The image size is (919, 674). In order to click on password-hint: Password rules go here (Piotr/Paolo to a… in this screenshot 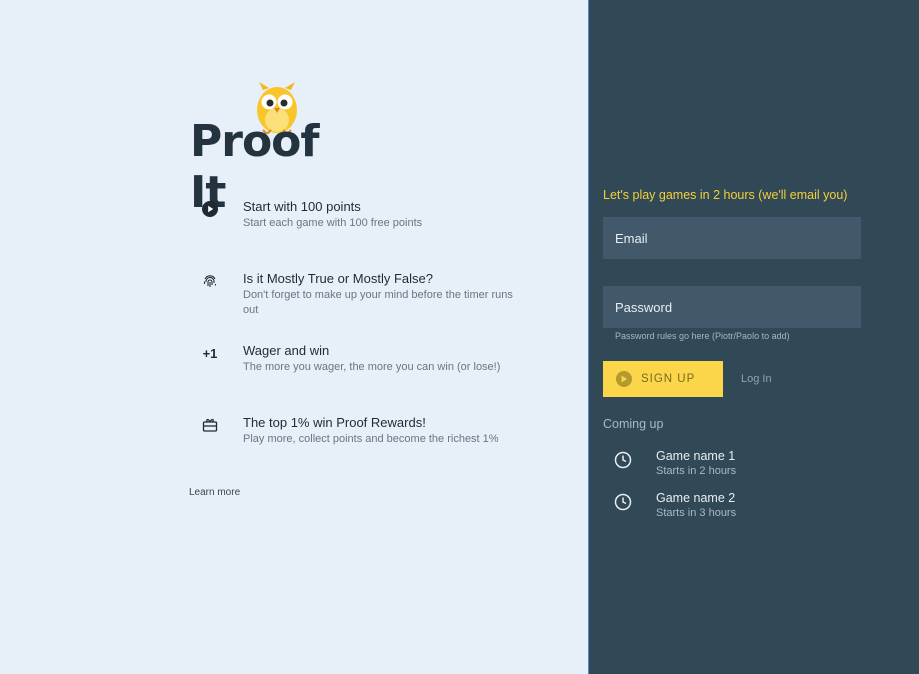, I will do `click(702, 336)`.